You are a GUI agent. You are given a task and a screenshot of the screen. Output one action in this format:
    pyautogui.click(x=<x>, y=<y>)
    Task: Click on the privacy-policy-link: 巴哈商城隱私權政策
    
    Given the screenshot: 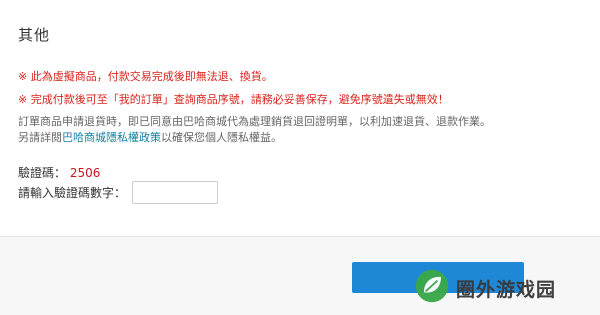 What is the action you would take?
    pyautogui.click(x=111, y=137)
    